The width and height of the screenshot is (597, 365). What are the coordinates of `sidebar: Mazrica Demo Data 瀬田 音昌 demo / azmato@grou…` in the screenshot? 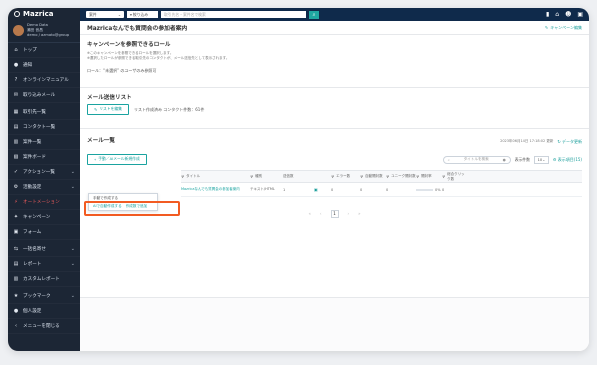 It's located at (44, 179).